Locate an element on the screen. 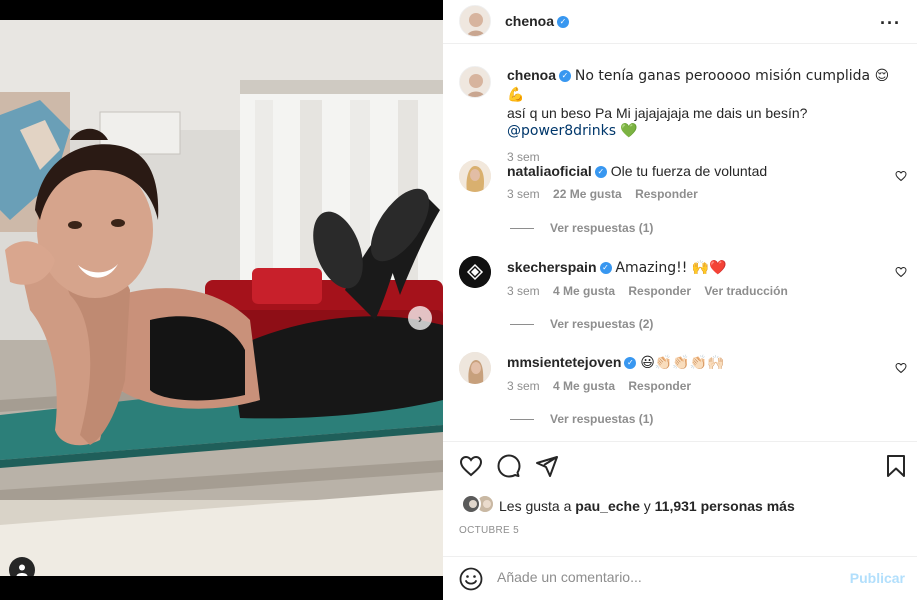 The image size is (917, 600). share-icon is located at coordinates (547, 466).